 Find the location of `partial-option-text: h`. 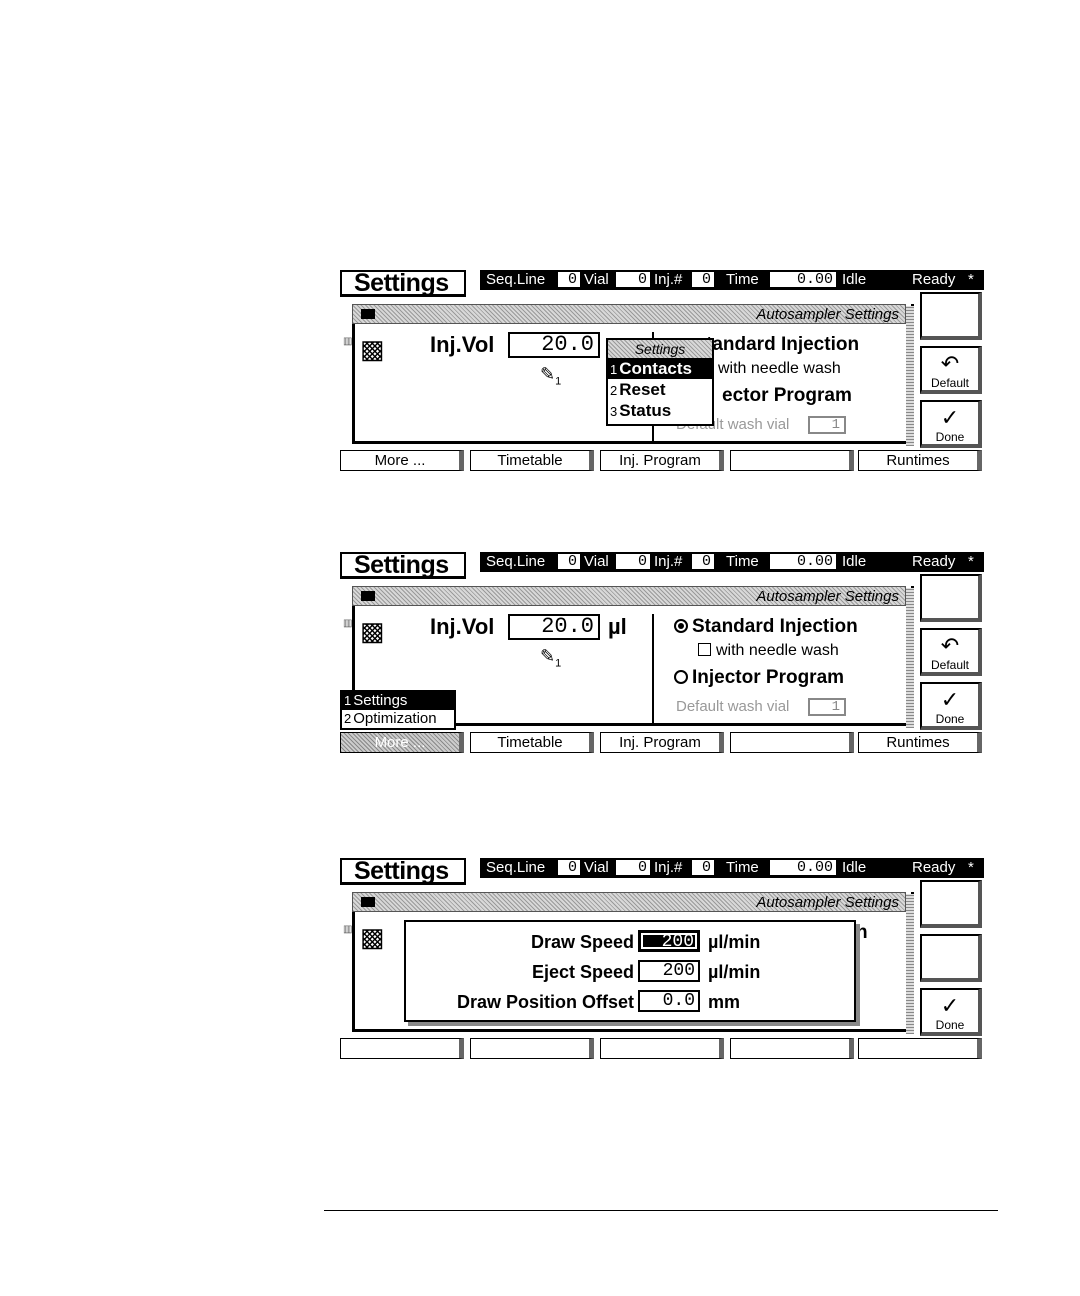

partial-option-text: h is located at coordinates (862, 932).